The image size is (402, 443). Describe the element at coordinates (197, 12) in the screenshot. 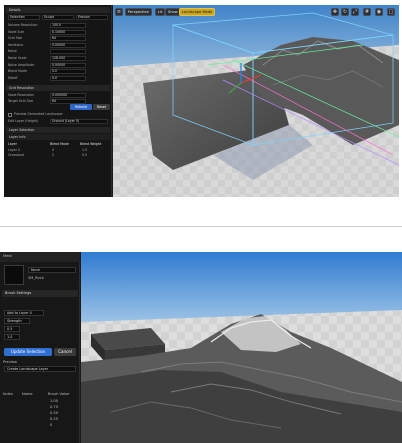

I see `landscape-mode-button: Landscape Mode` at that location.